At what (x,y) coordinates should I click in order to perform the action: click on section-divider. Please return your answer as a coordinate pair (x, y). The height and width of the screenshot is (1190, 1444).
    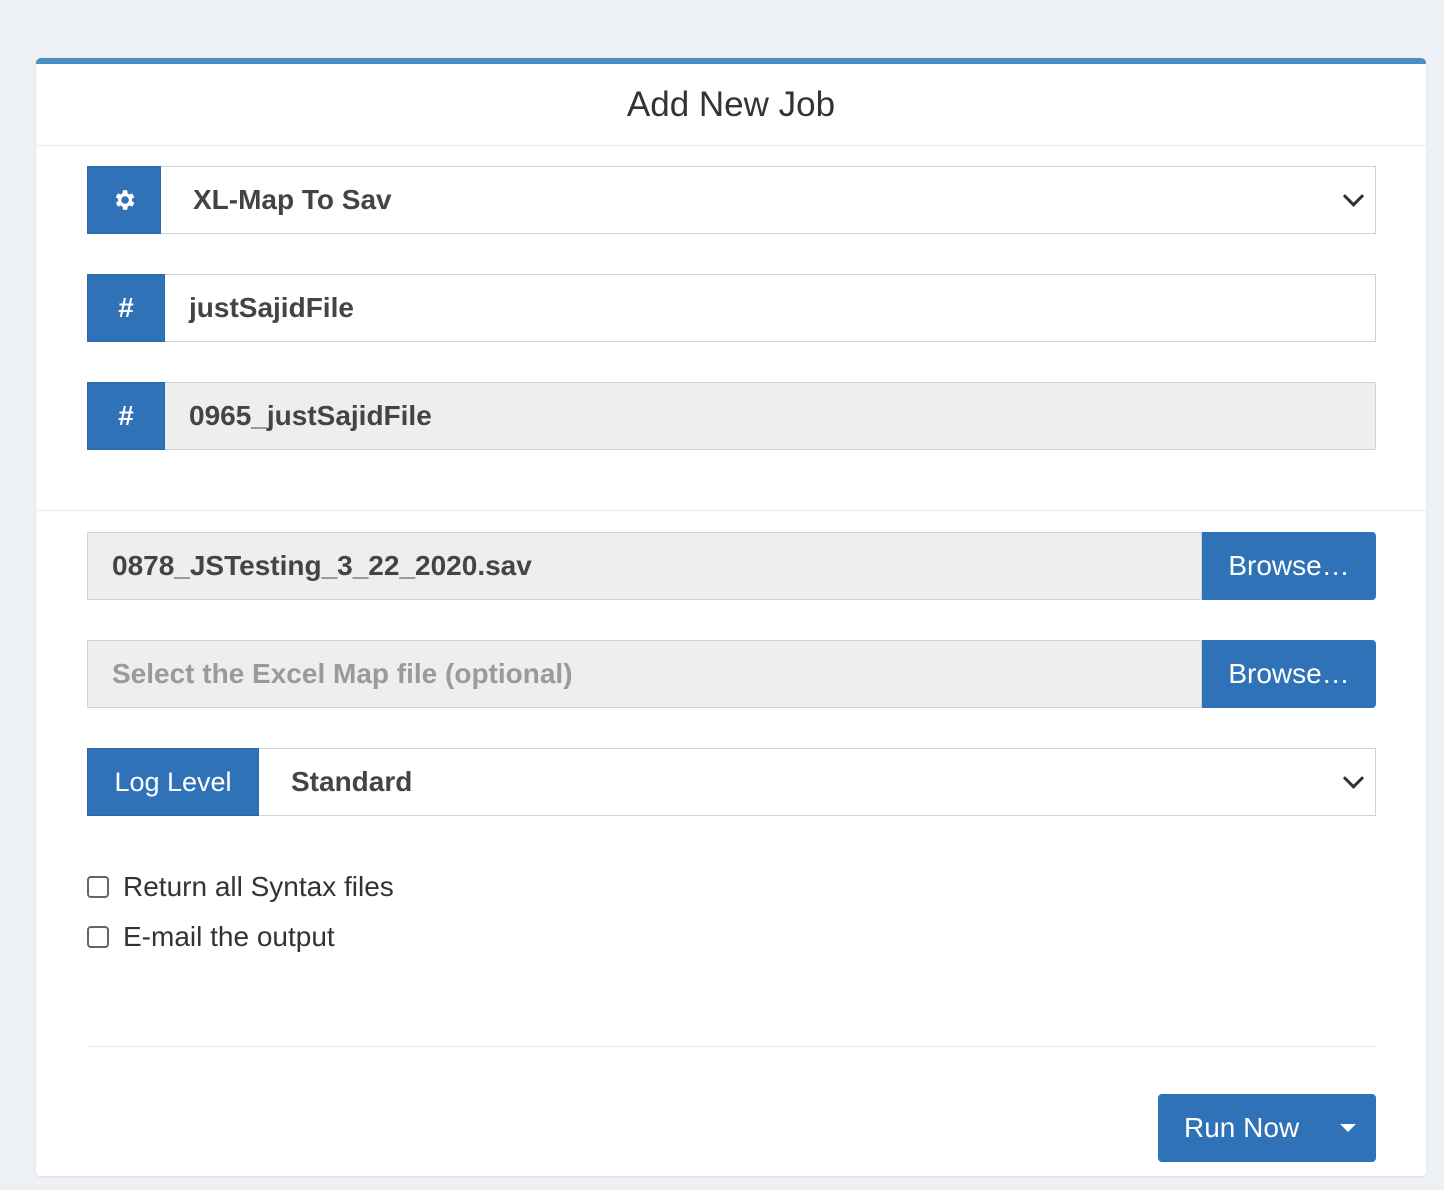
    Looking at the image, I should click on (731, 510).